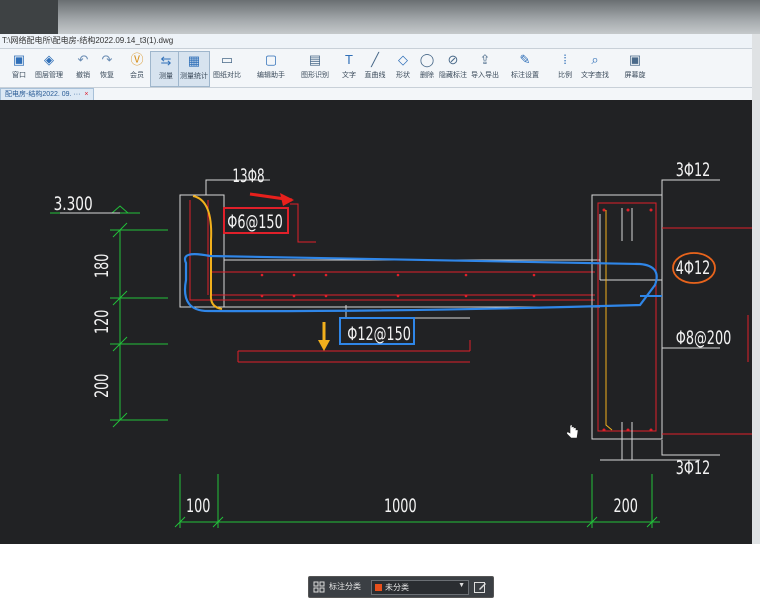 This screenshot has width=760, height=598. Describe the element at coordinates (693, 467) in the screenshot. I see `column-bottom-label: 3Φ12` at that location.